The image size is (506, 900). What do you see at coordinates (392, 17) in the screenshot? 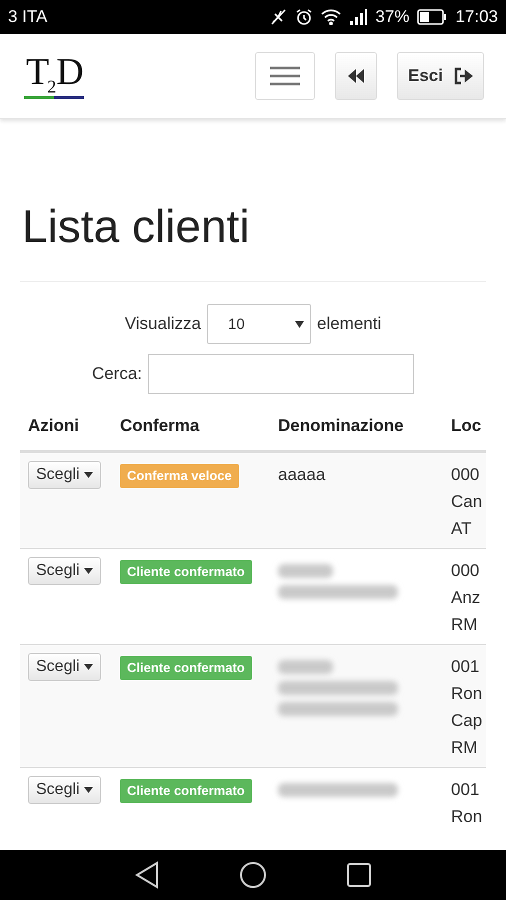
I see `battery-percentage: 37%` at bounding box center [392, 17].